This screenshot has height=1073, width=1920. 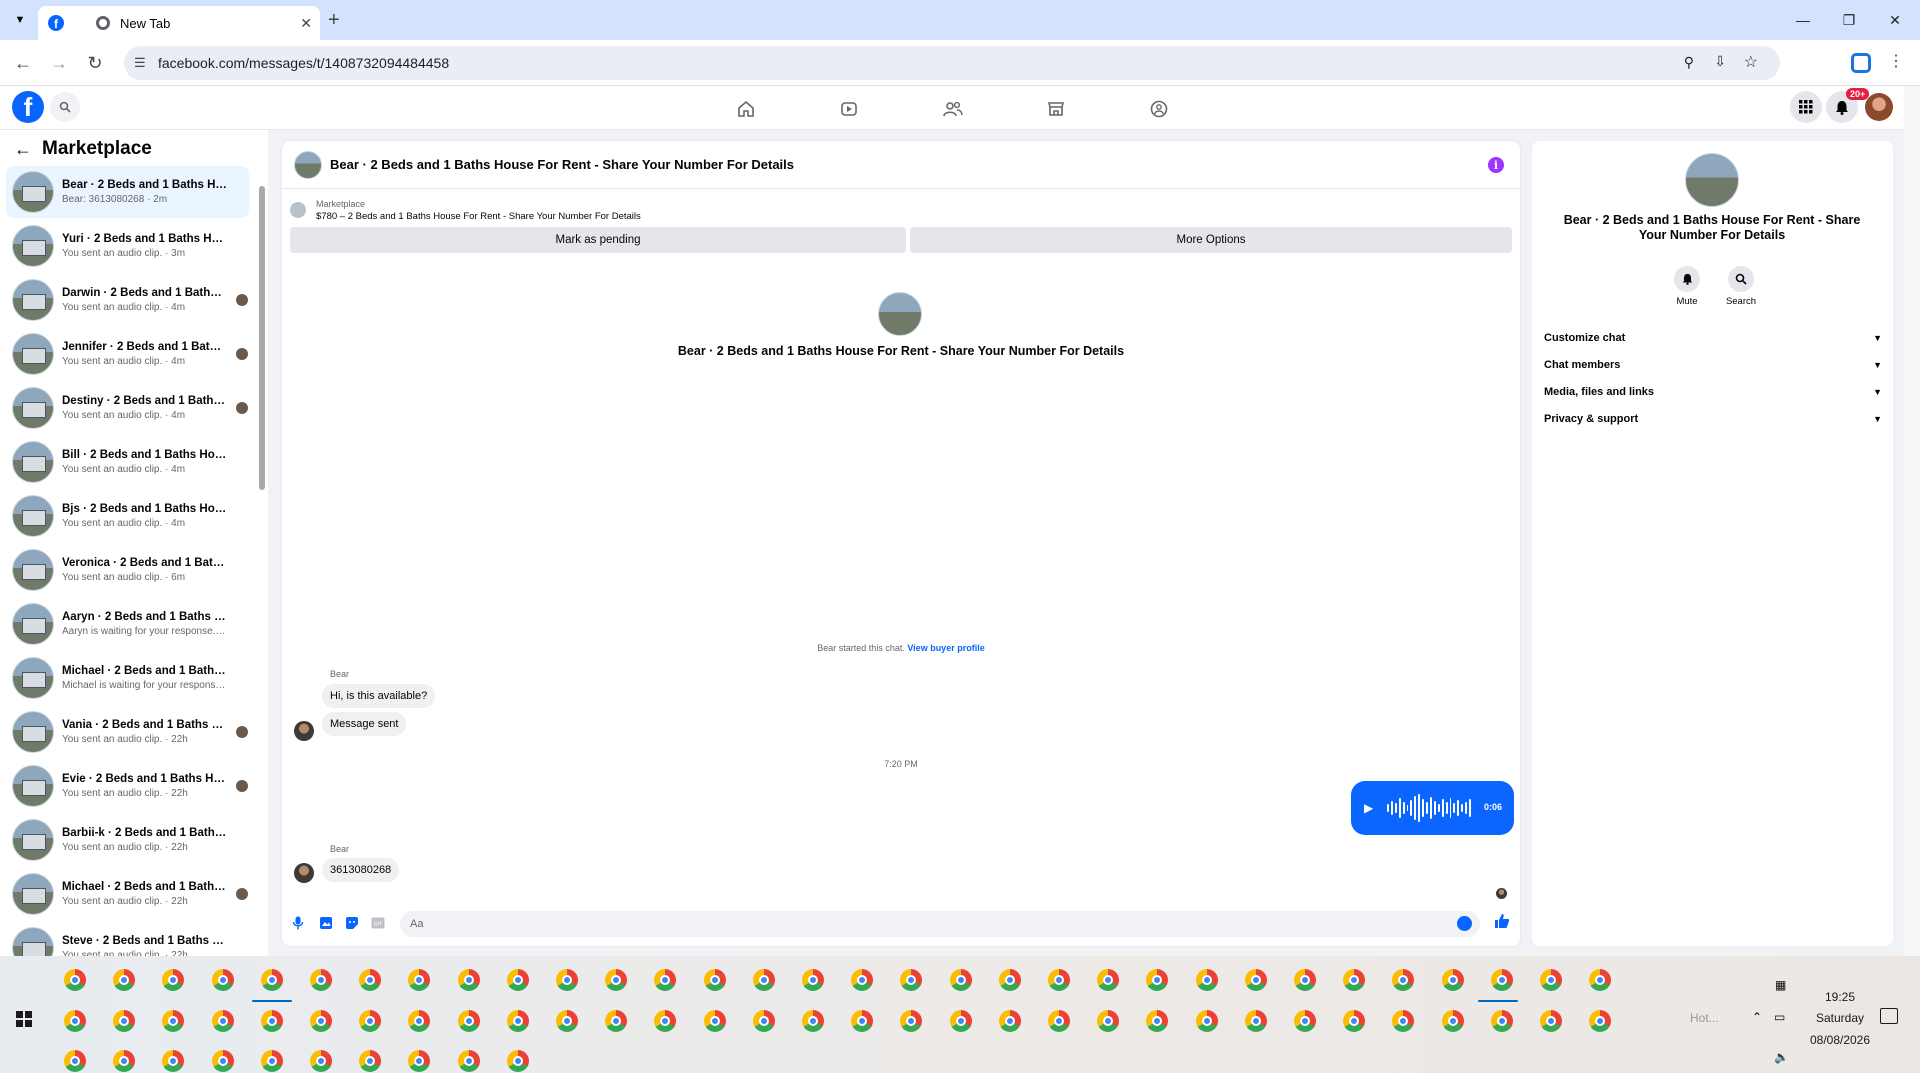 I want to click on site-info-icon: ☰, so click(x=140, y=63).